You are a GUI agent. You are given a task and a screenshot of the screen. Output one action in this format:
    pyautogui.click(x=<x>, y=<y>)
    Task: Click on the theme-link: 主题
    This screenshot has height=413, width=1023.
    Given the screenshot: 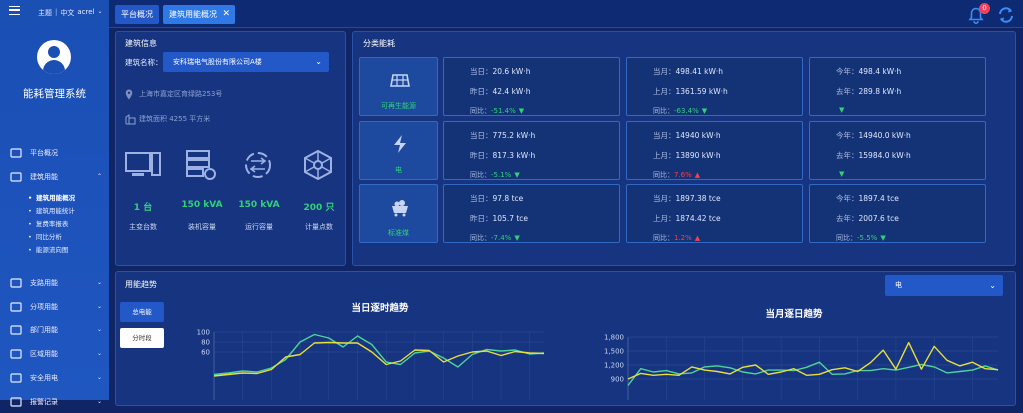 What is the action you would take?
    pyautogui.click(x=45, y=13)
    